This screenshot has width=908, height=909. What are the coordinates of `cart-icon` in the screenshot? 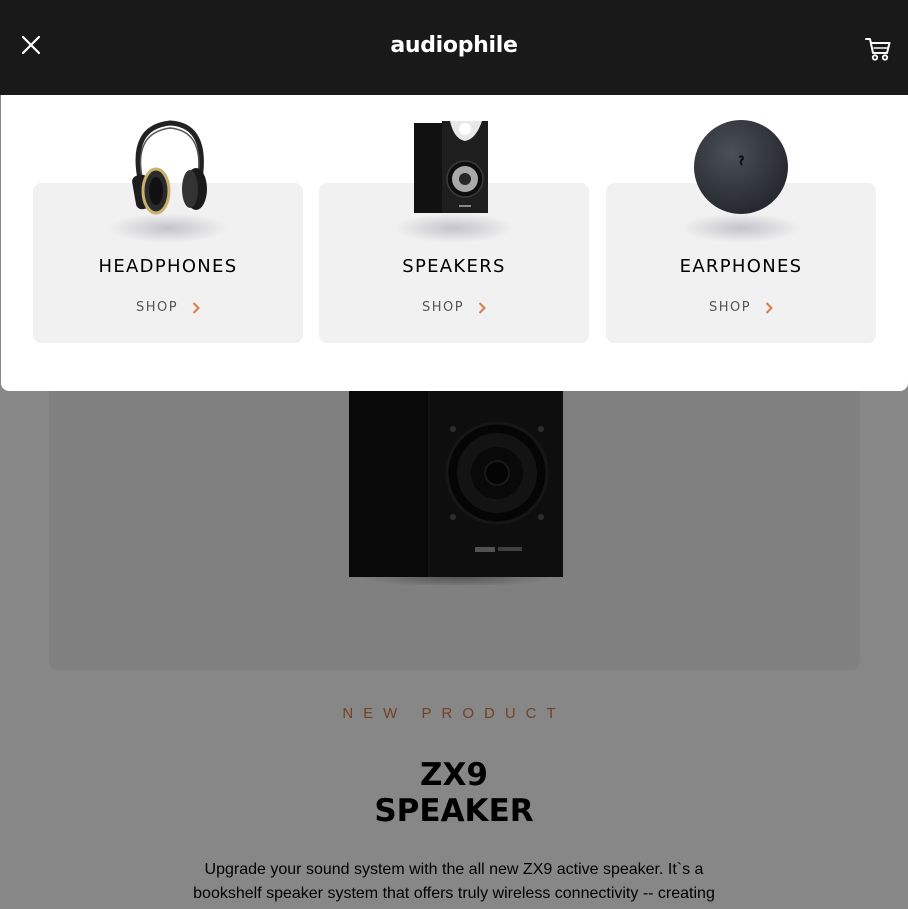 It's located at (878, 49).